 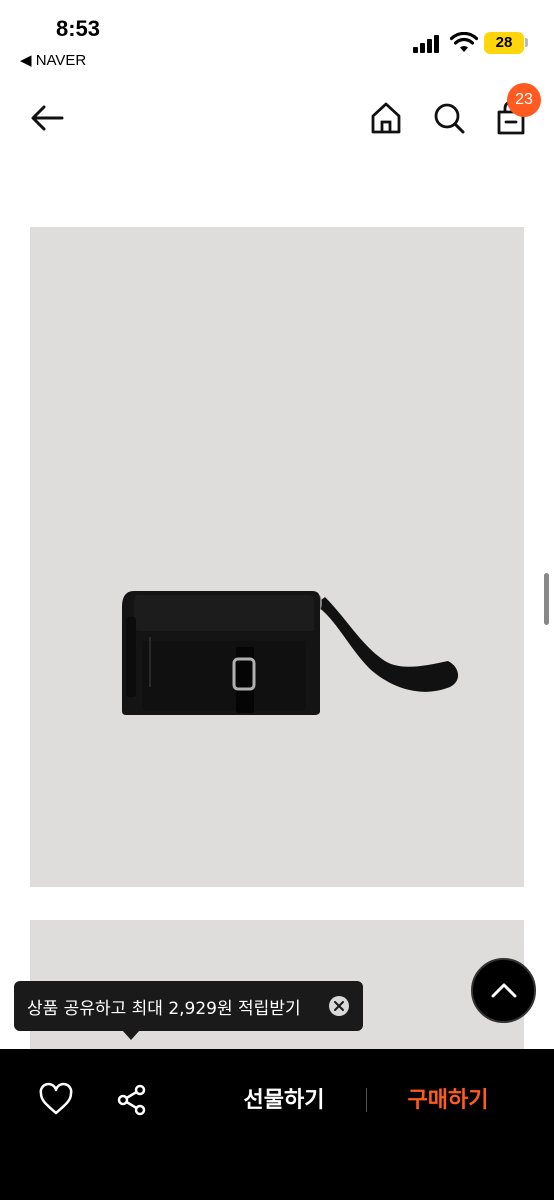 I want to click on tooltip-arrow, so click(x=131, y=1035).